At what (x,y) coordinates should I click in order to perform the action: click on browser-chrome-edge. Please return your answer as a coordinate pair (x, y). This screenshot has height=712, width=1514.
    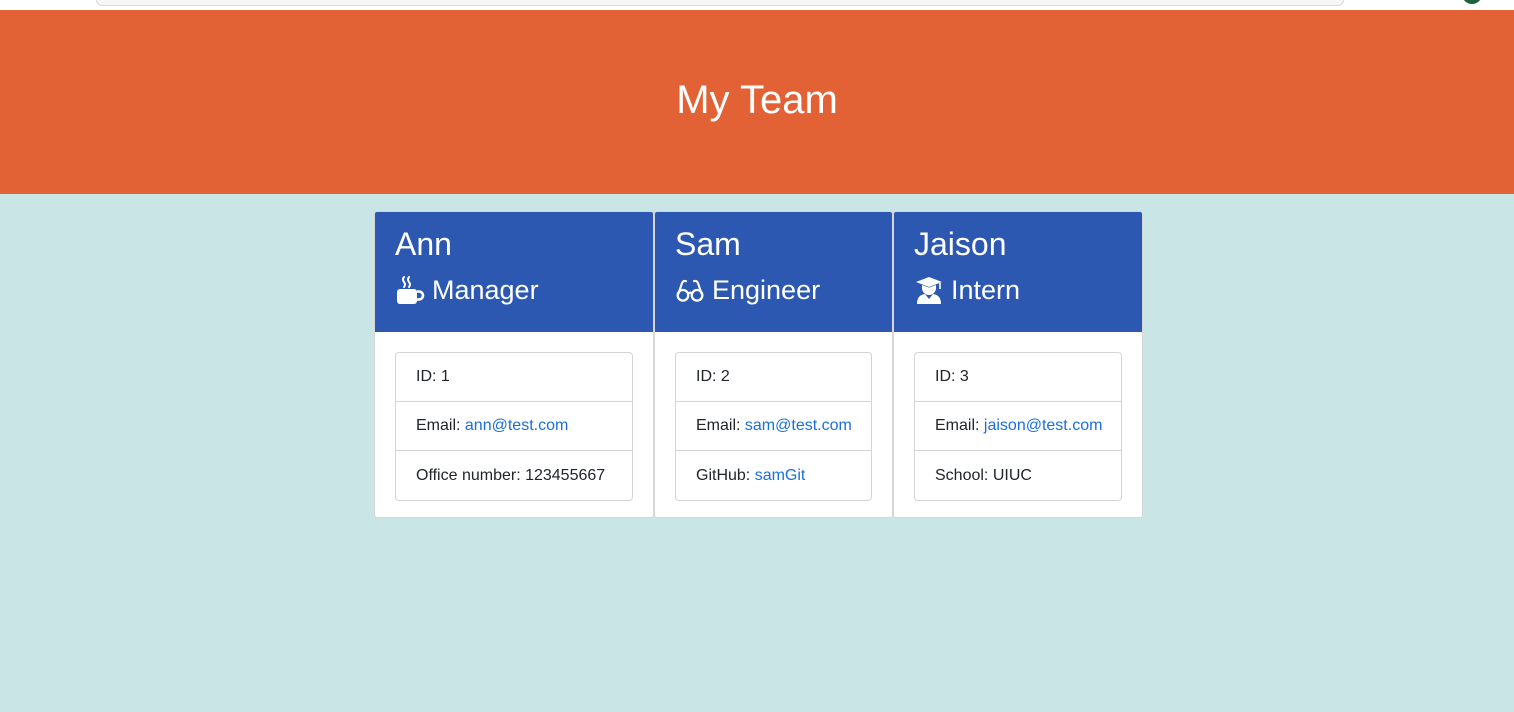
    Looking at the image, I should click on (757, 5).